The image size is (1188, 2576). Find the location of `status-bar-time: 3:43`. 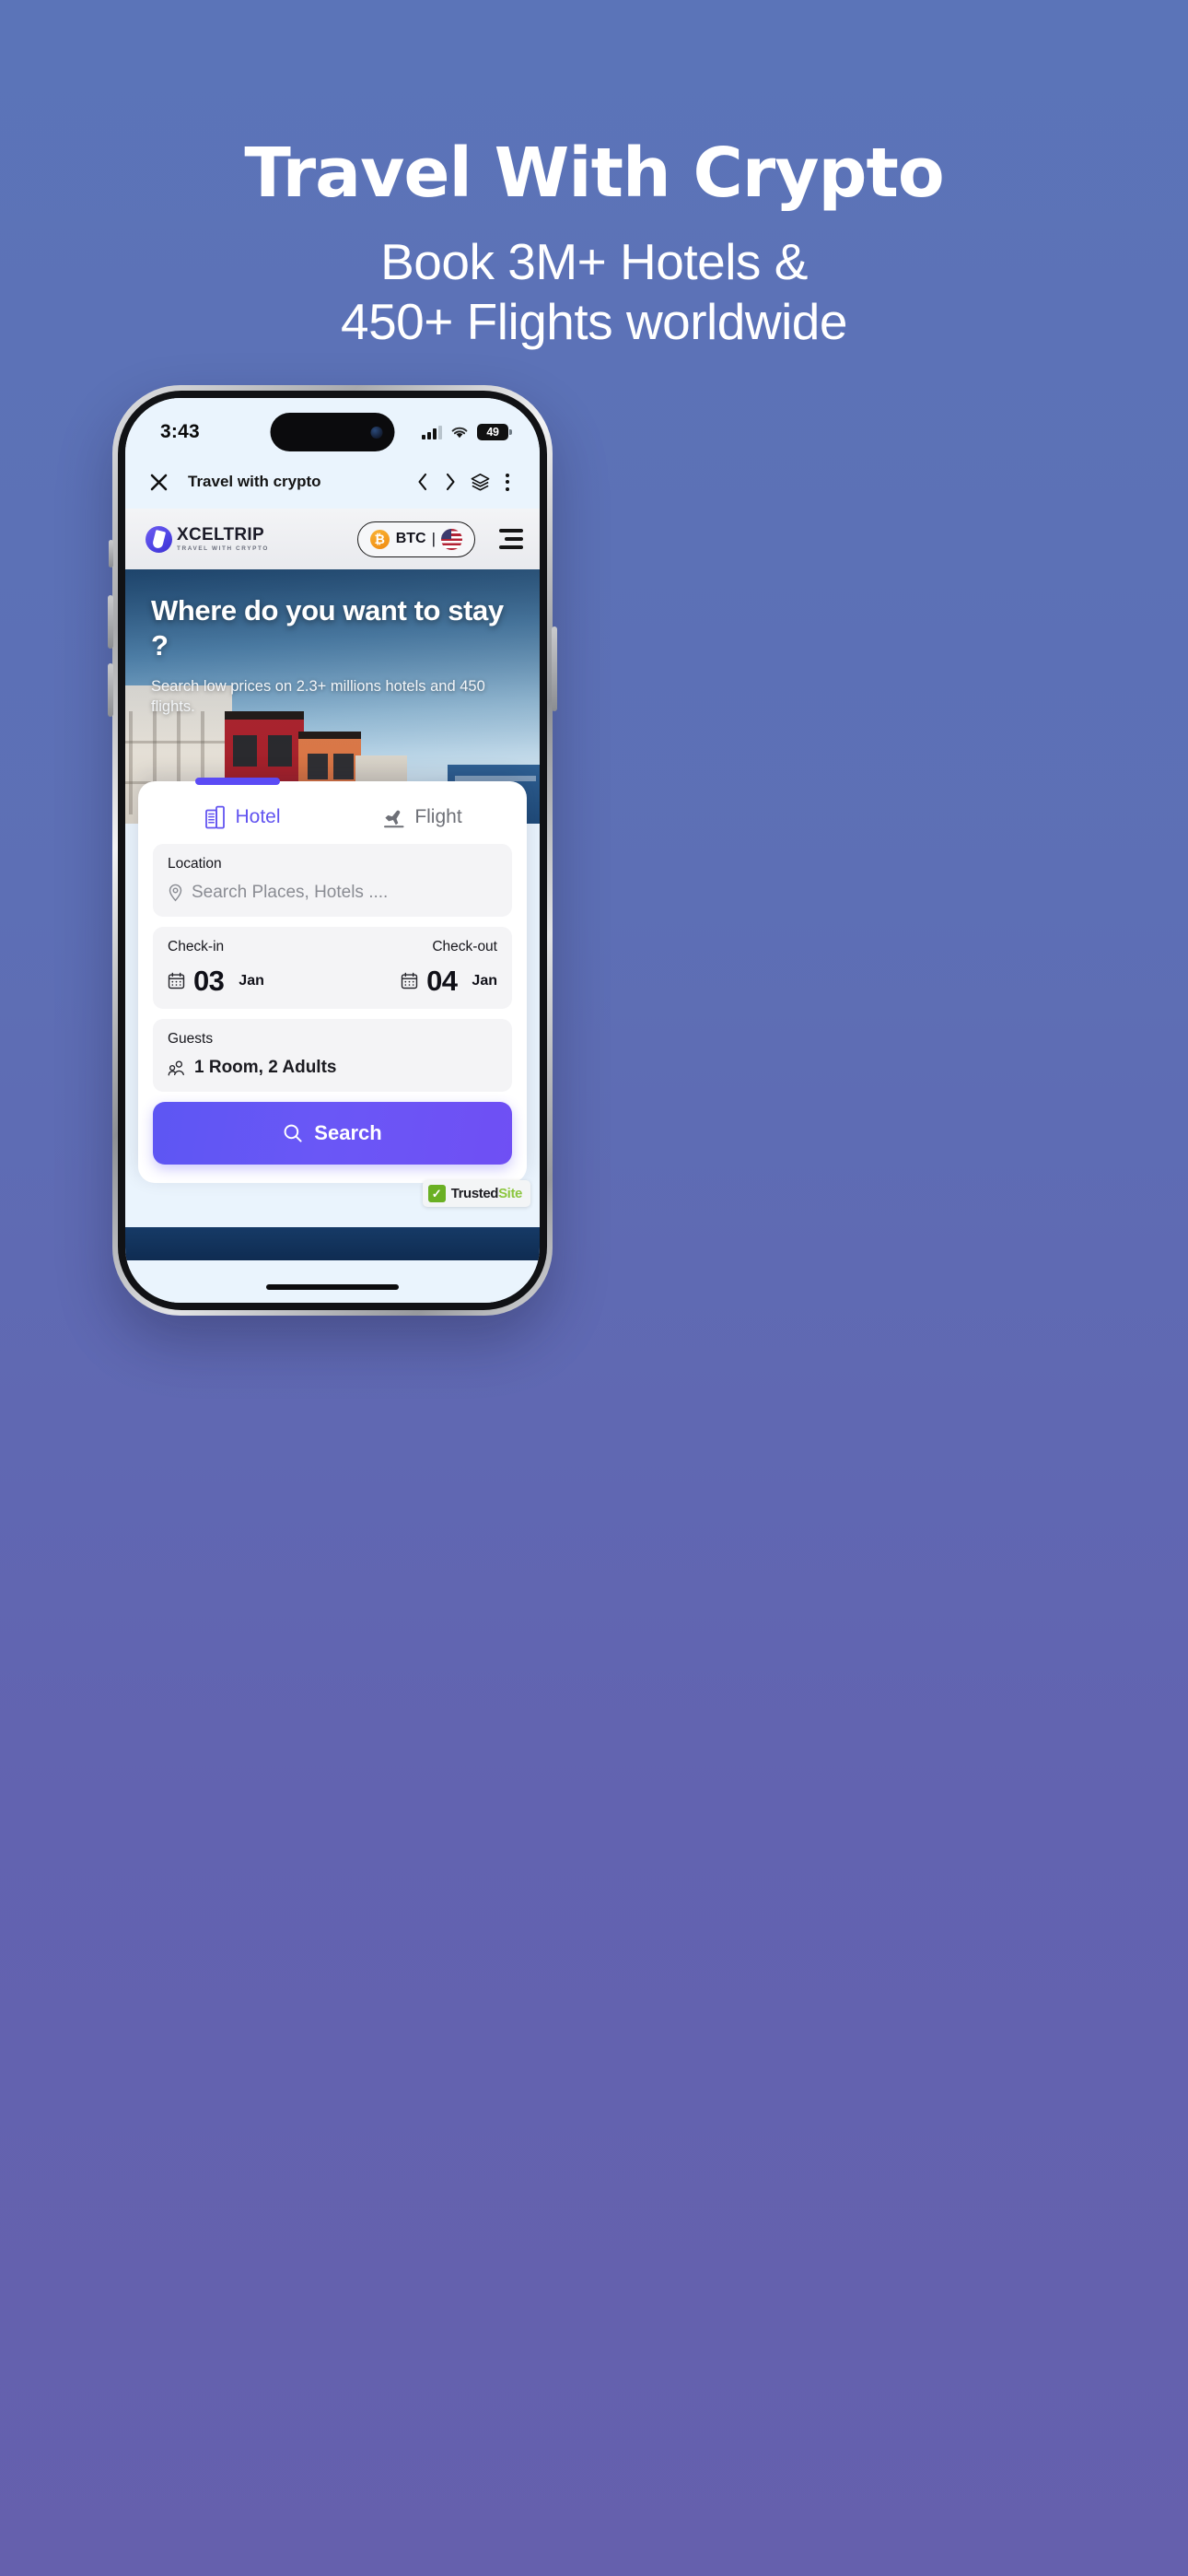

status-bar-time: 3:43 is located at coordinates (180, 431).